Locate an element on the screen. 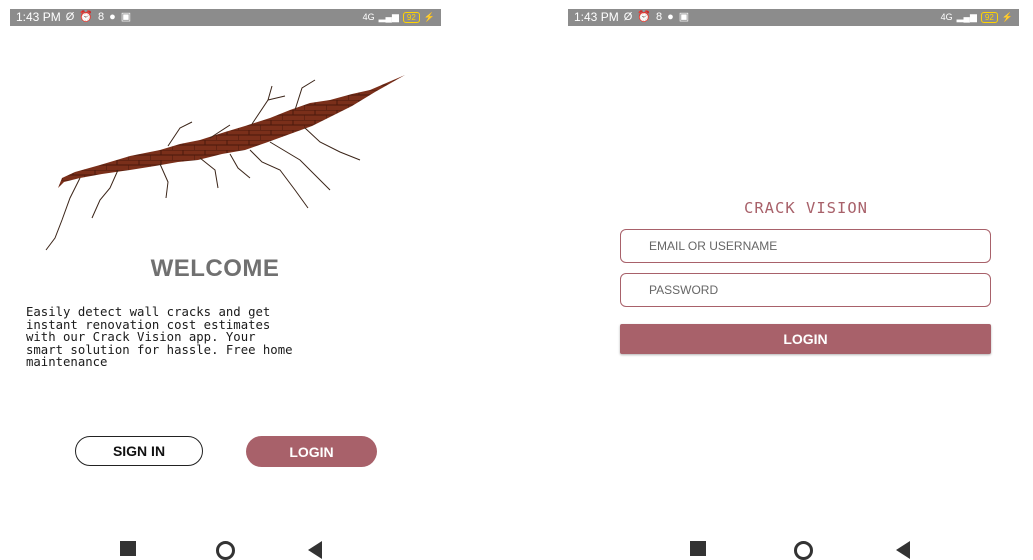  wall-crack-illustration is located at coordinates (225, 163).